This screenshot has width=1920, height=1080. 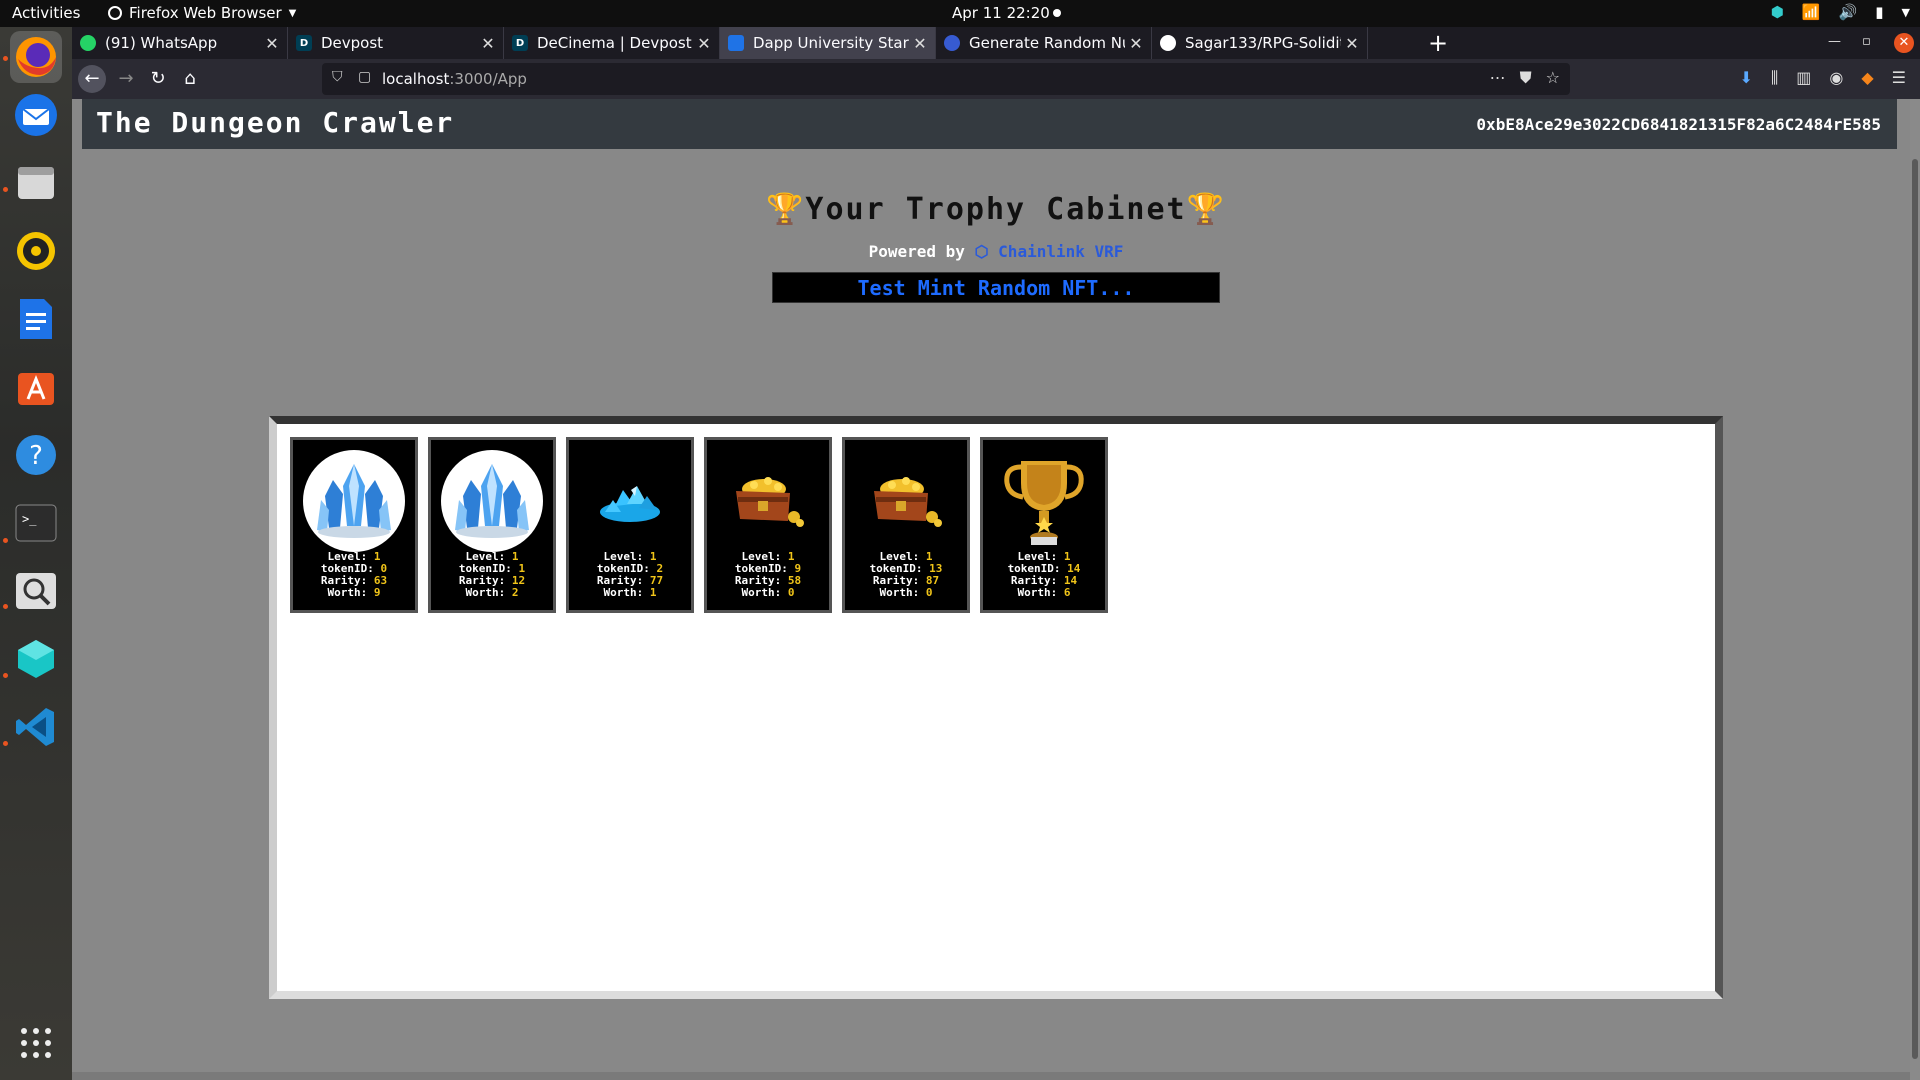 I want to click on dock-terminal: >_, so click(x=36, y=523).